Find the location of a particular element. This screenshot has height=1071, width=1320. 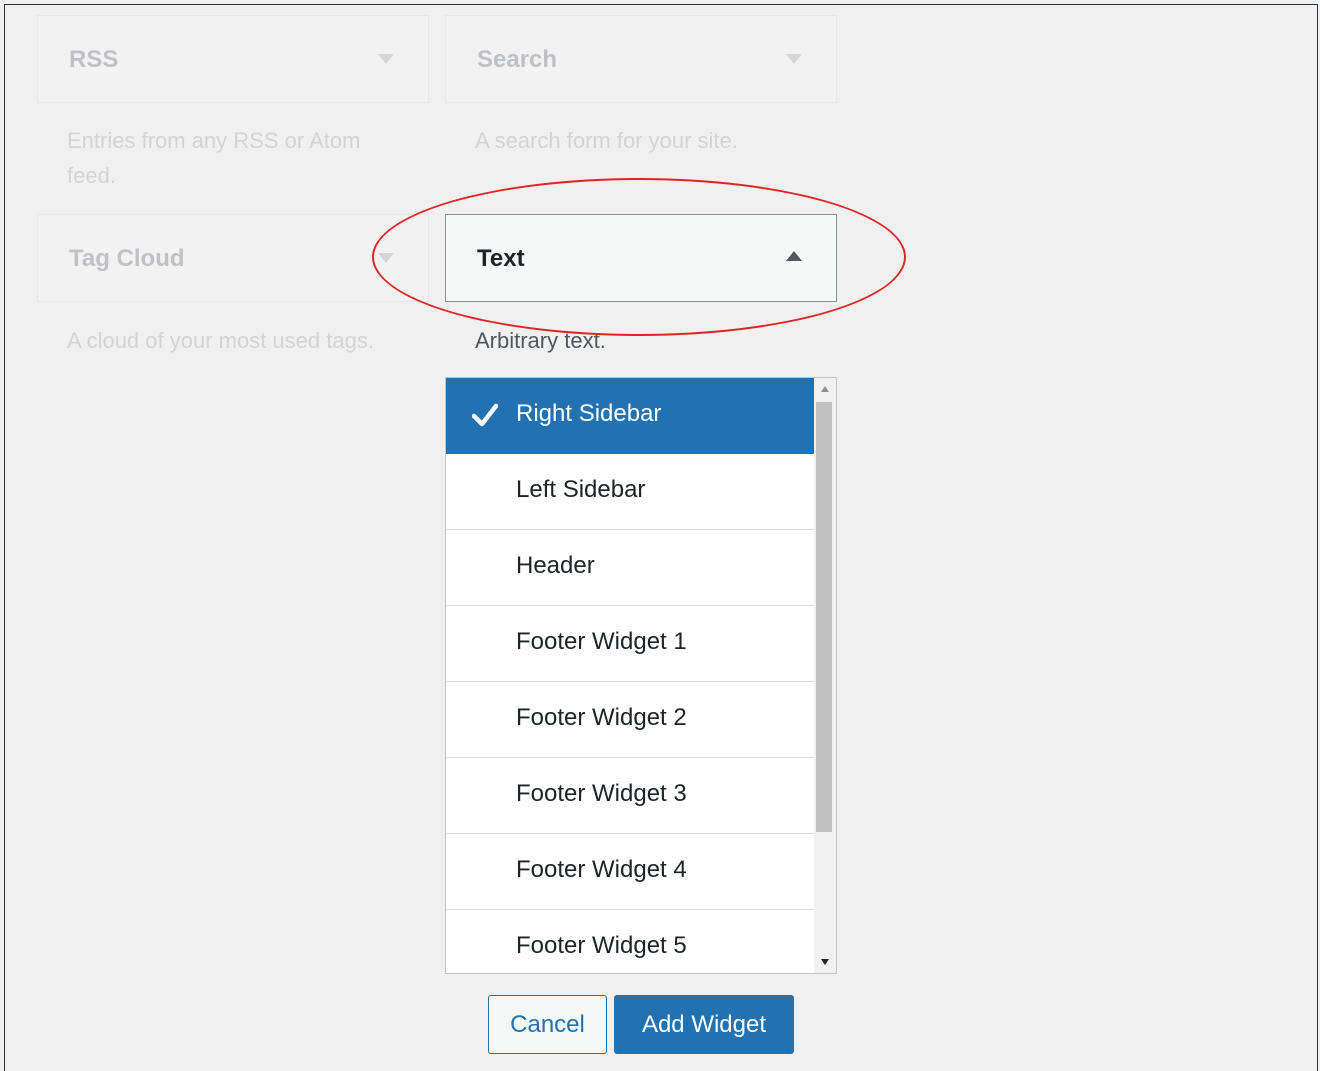

sidebar-option-left-sidebar: Left Sidebar is located at coordinates (630, 492).